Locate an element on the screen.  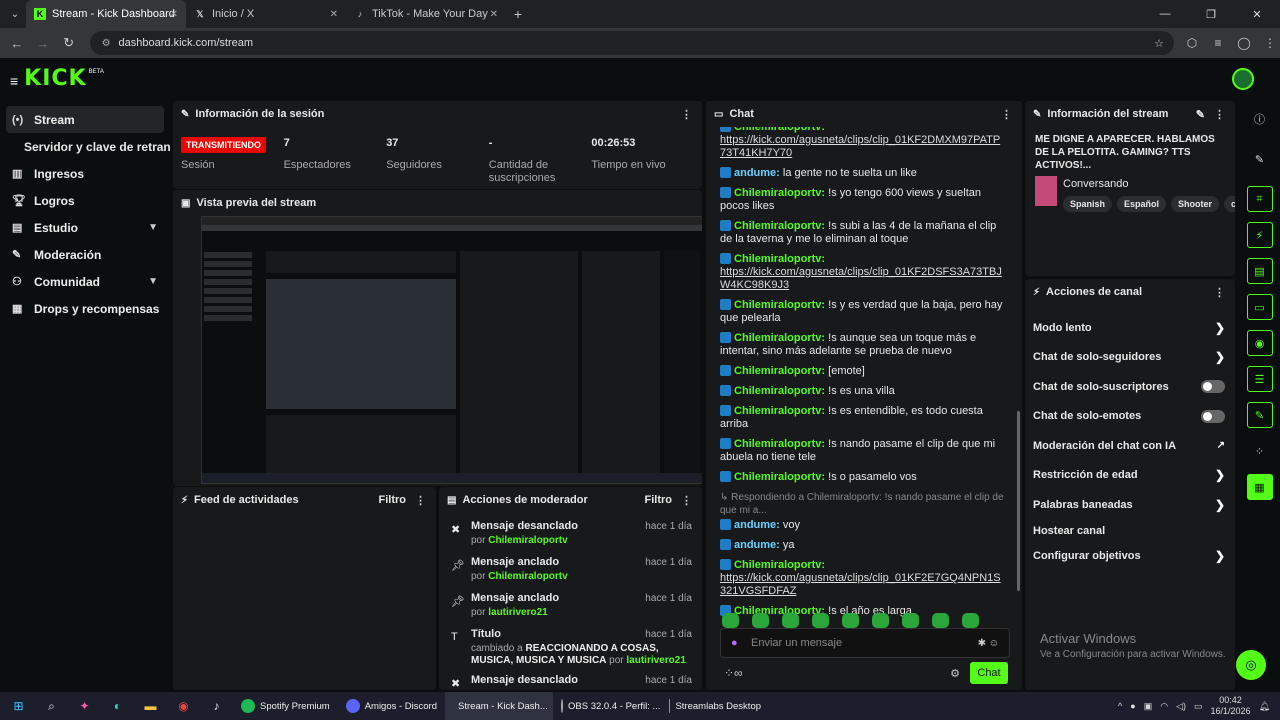
sidebar-item-estudio: ▤ Estudio ▼ is located at coordinates (85, 227).